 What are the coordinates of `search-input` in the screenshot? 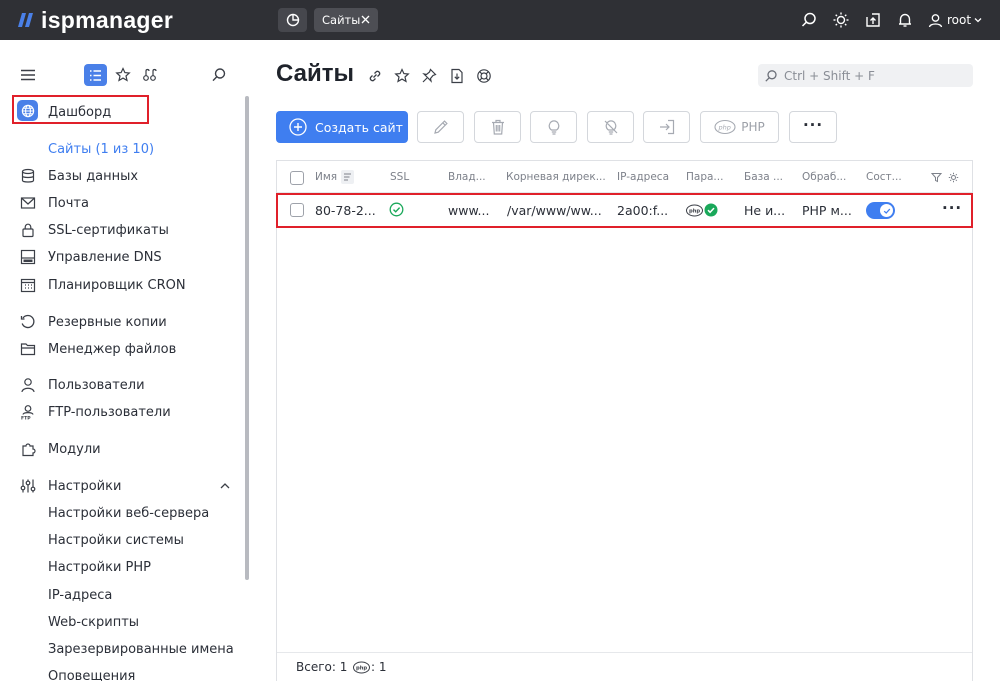 It's located at (874, 75).